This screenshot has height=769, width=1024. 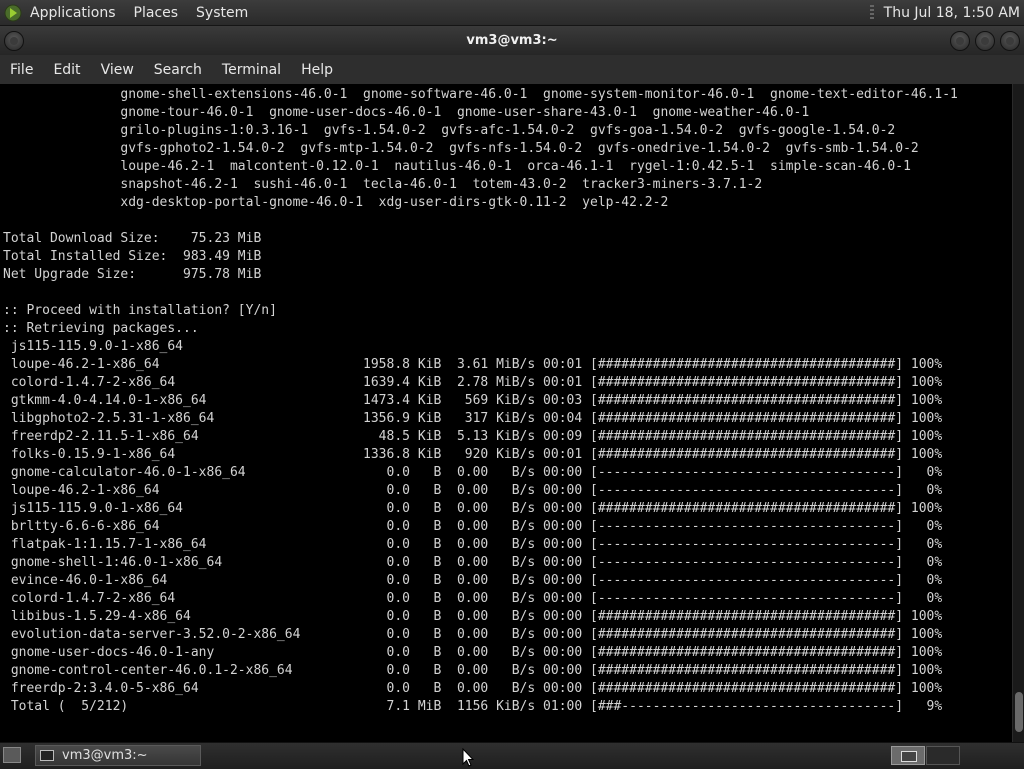 I want to click on window-titlebar: vm3@vm3:~, so click(x=512, y=40).